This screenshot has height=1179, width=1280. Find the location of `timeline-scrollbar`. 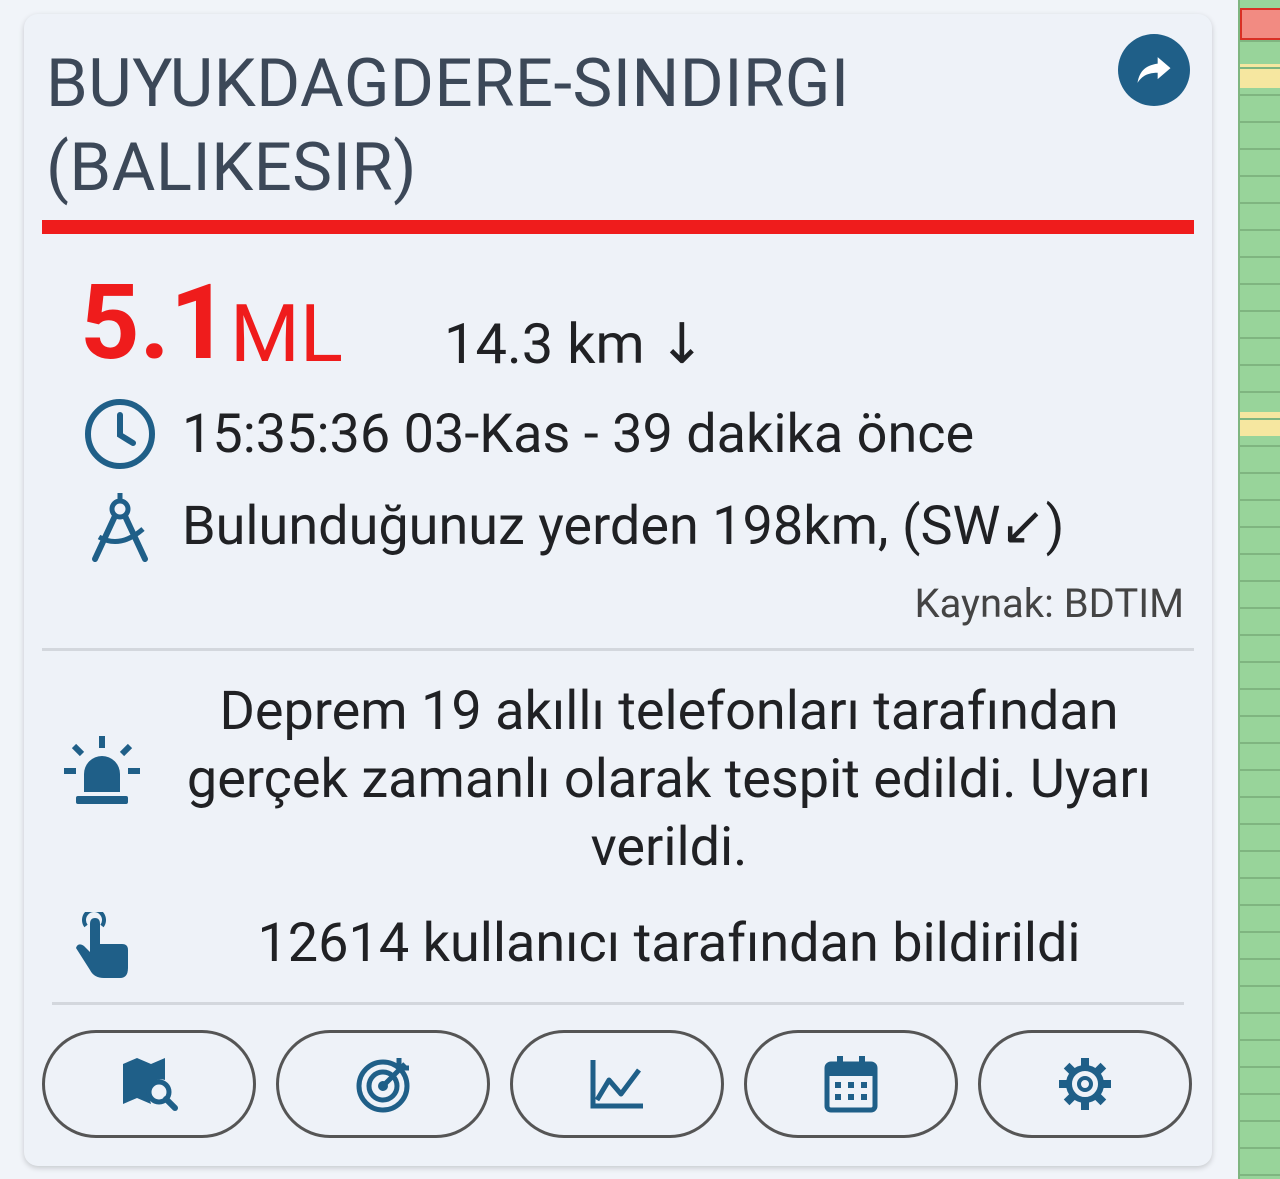

timeline-scrollbar is located at coordinates (1259, 589).